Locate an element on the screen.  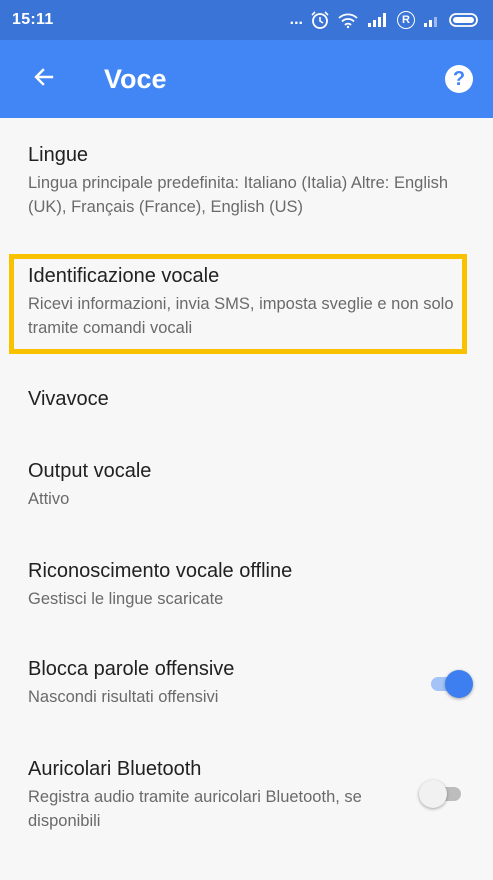
roaming-icon: R is located at coordinates (406, 20).